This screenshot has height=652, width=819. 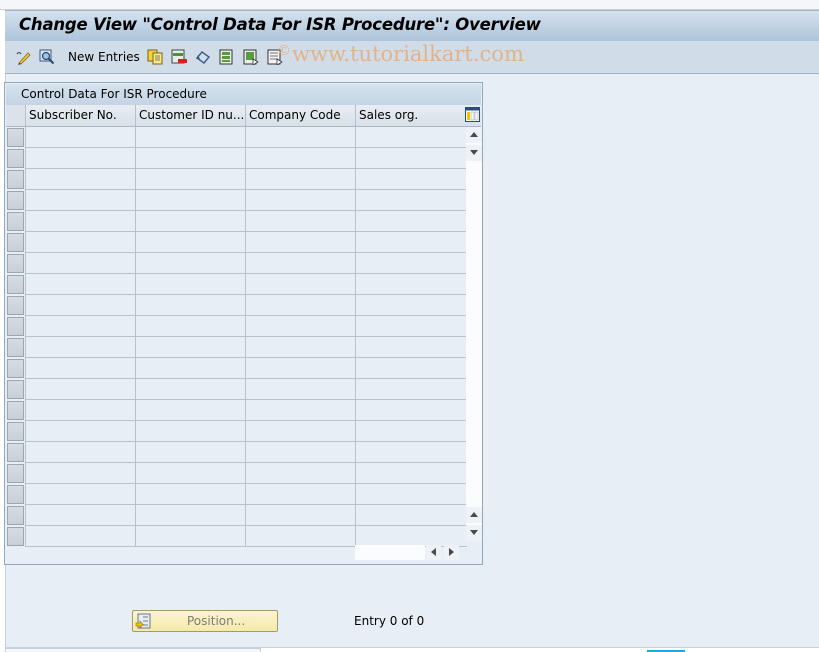 What do you see at coordinates (433, 552) in the screenshot?
I see `scroll-left-button` at bounding box center [433, 552].